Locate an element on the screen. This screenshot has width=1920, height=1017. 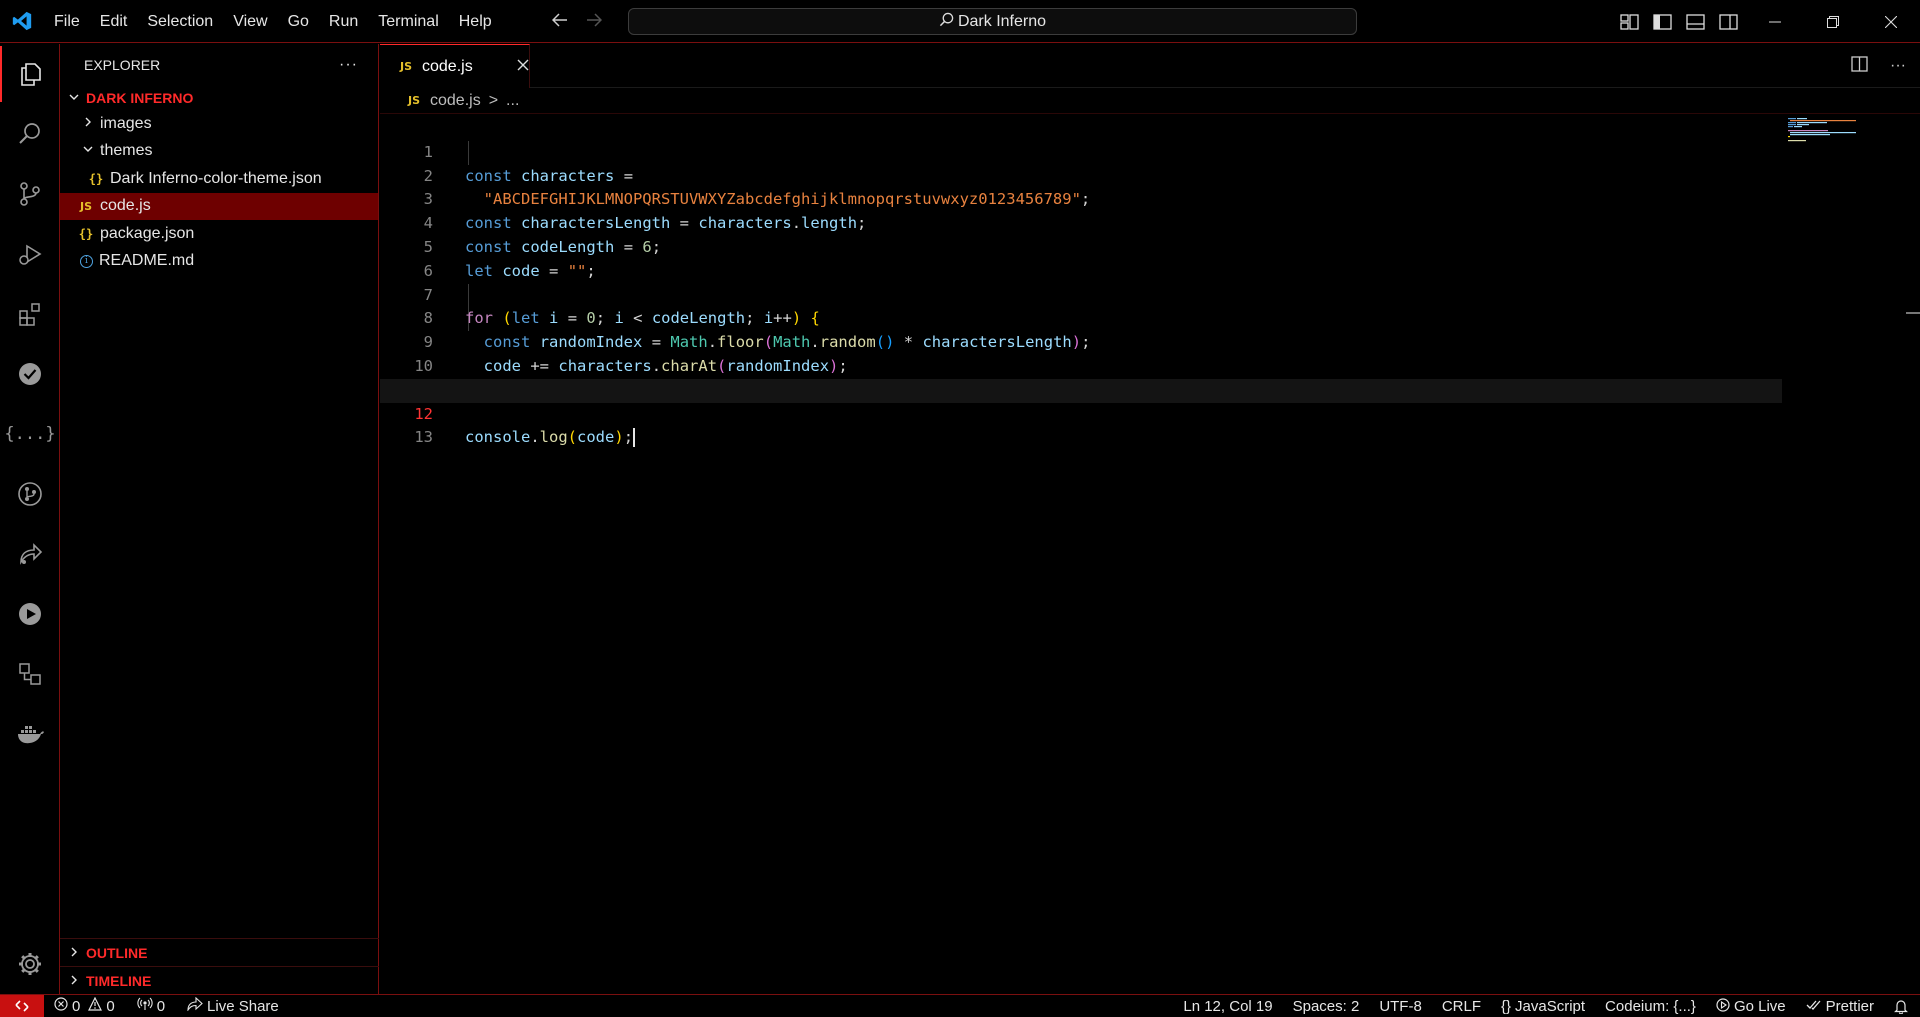
outline-section-header: OUTLINE is located at coordinates (219, 952).